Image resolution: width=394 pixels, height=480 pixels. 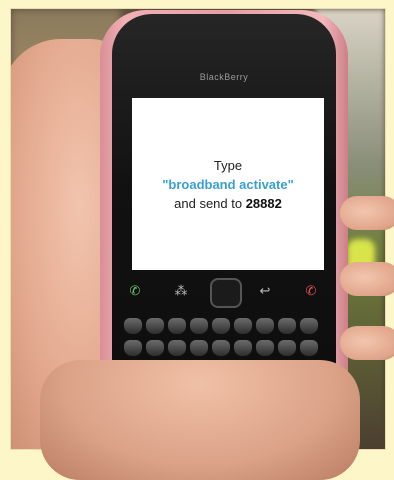 I want to click on trackpad, so click(x=226, y=293).